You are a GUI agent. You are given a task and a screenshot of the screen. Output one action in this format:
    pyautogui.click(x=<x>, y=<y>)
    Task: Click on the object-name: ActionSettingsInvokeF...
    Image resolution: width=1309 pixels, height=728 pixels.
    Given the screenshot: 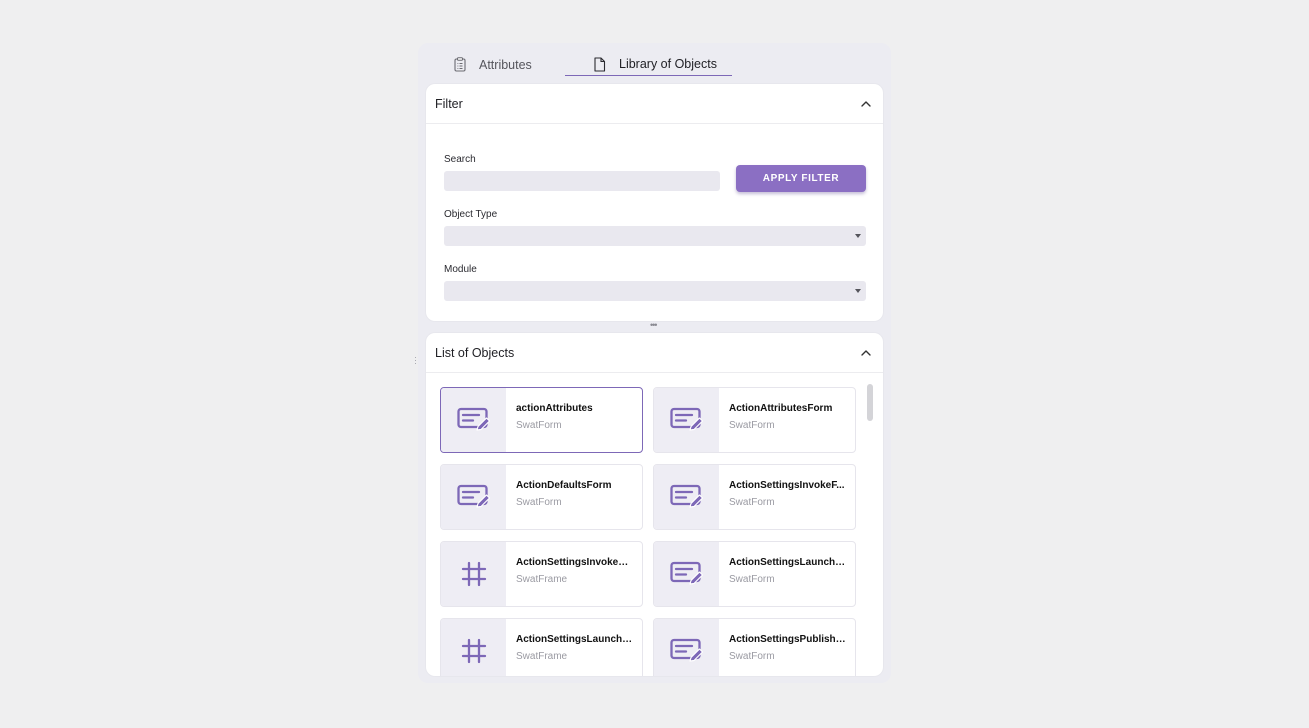 What is the action you would take?
    pyautogui.click(x=787, y=485)
    